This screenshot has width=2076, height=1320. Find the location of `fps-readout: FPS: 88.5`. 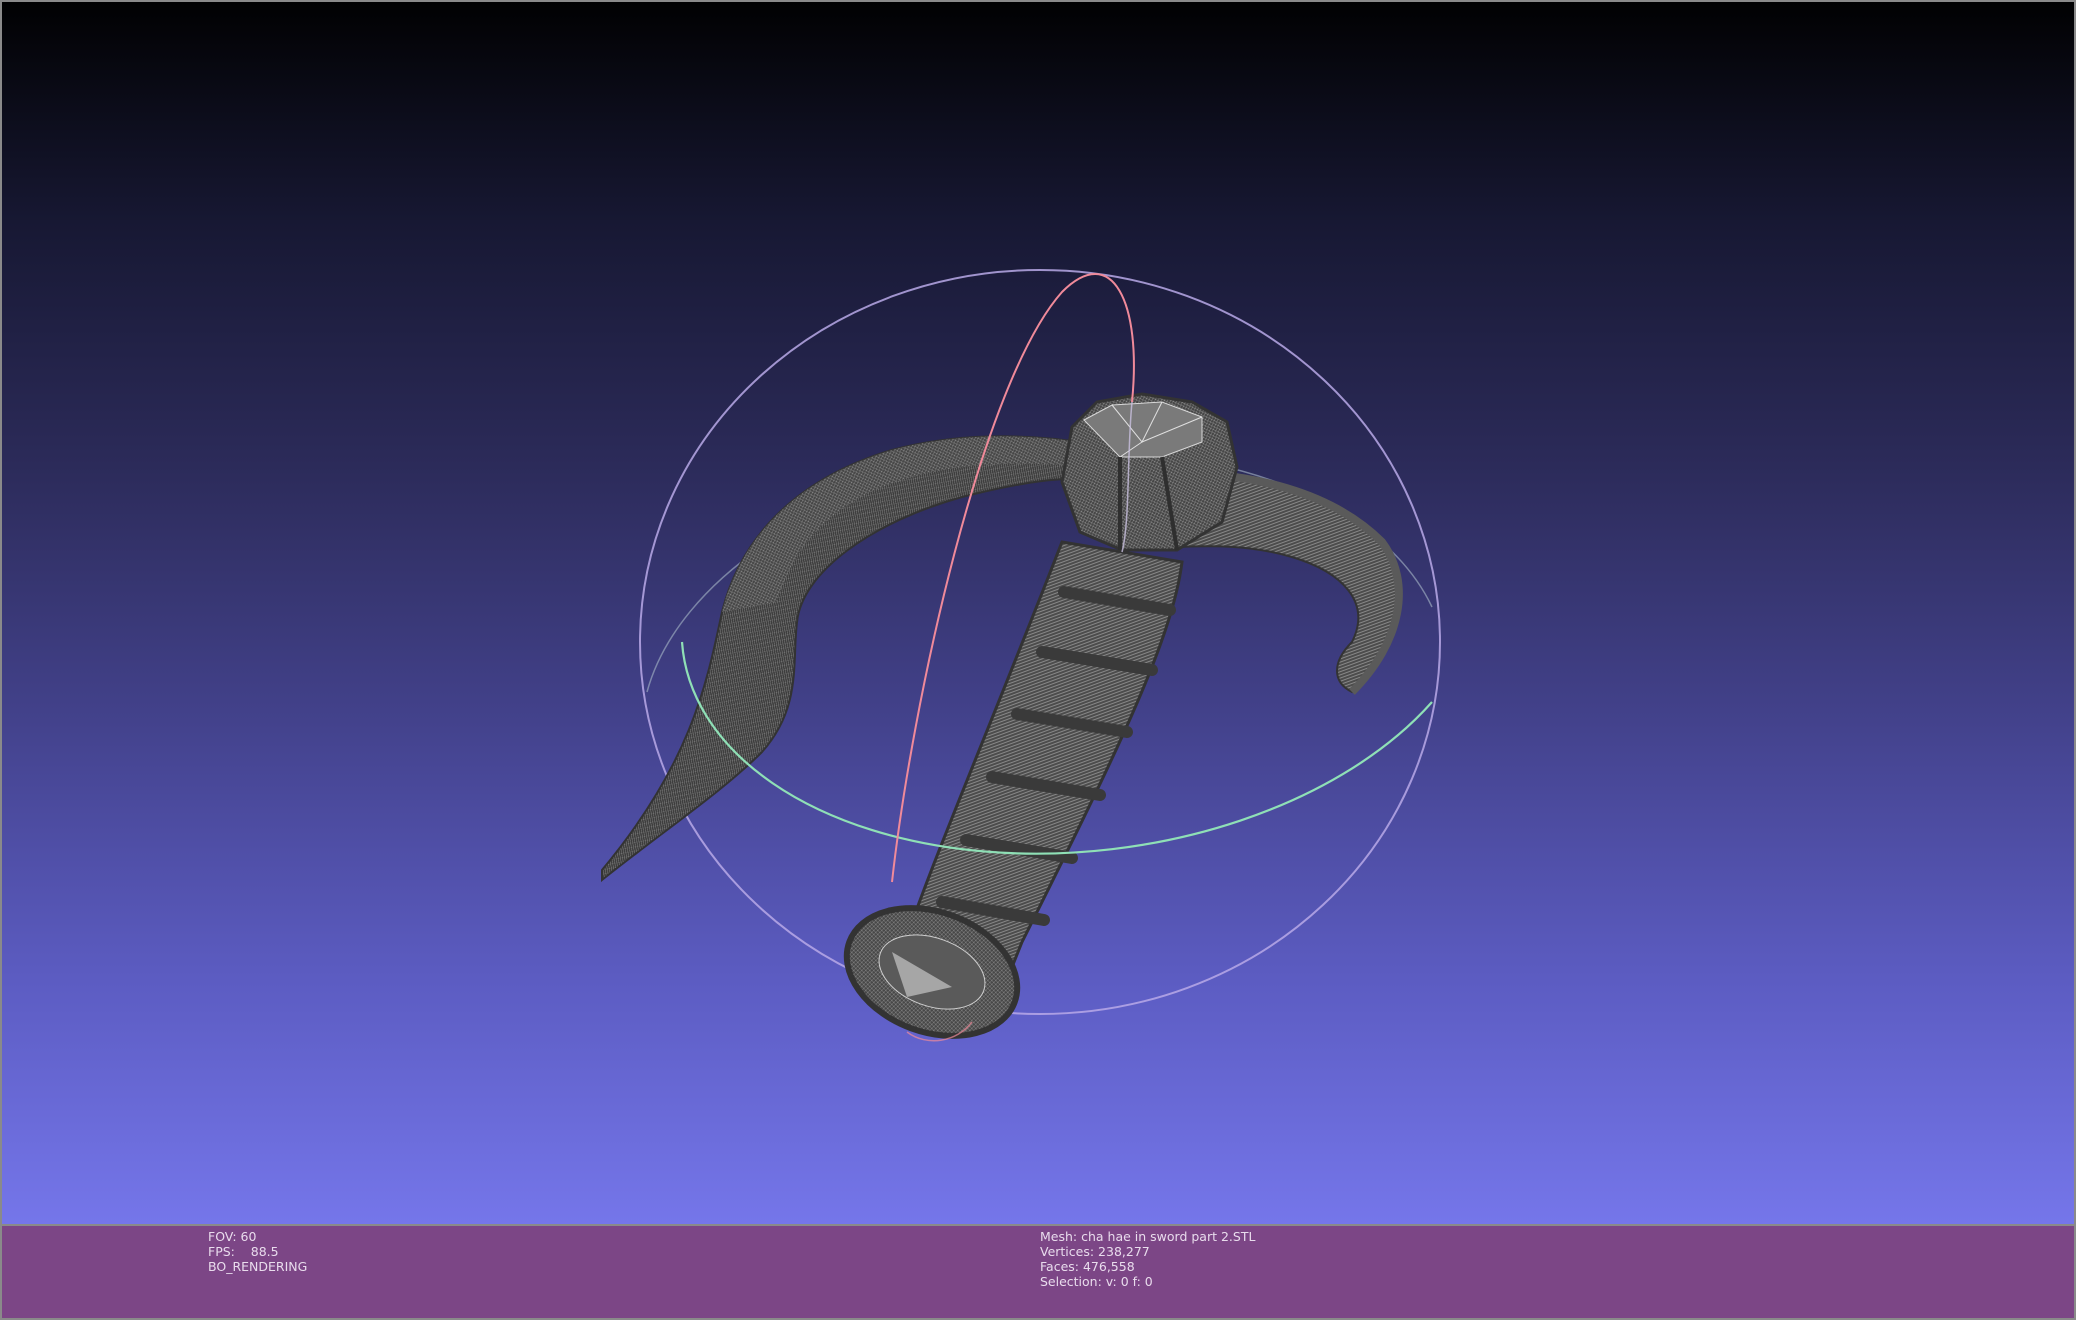

fps-readout: FPS: 88.5 is located at coordinates (243, 1251).